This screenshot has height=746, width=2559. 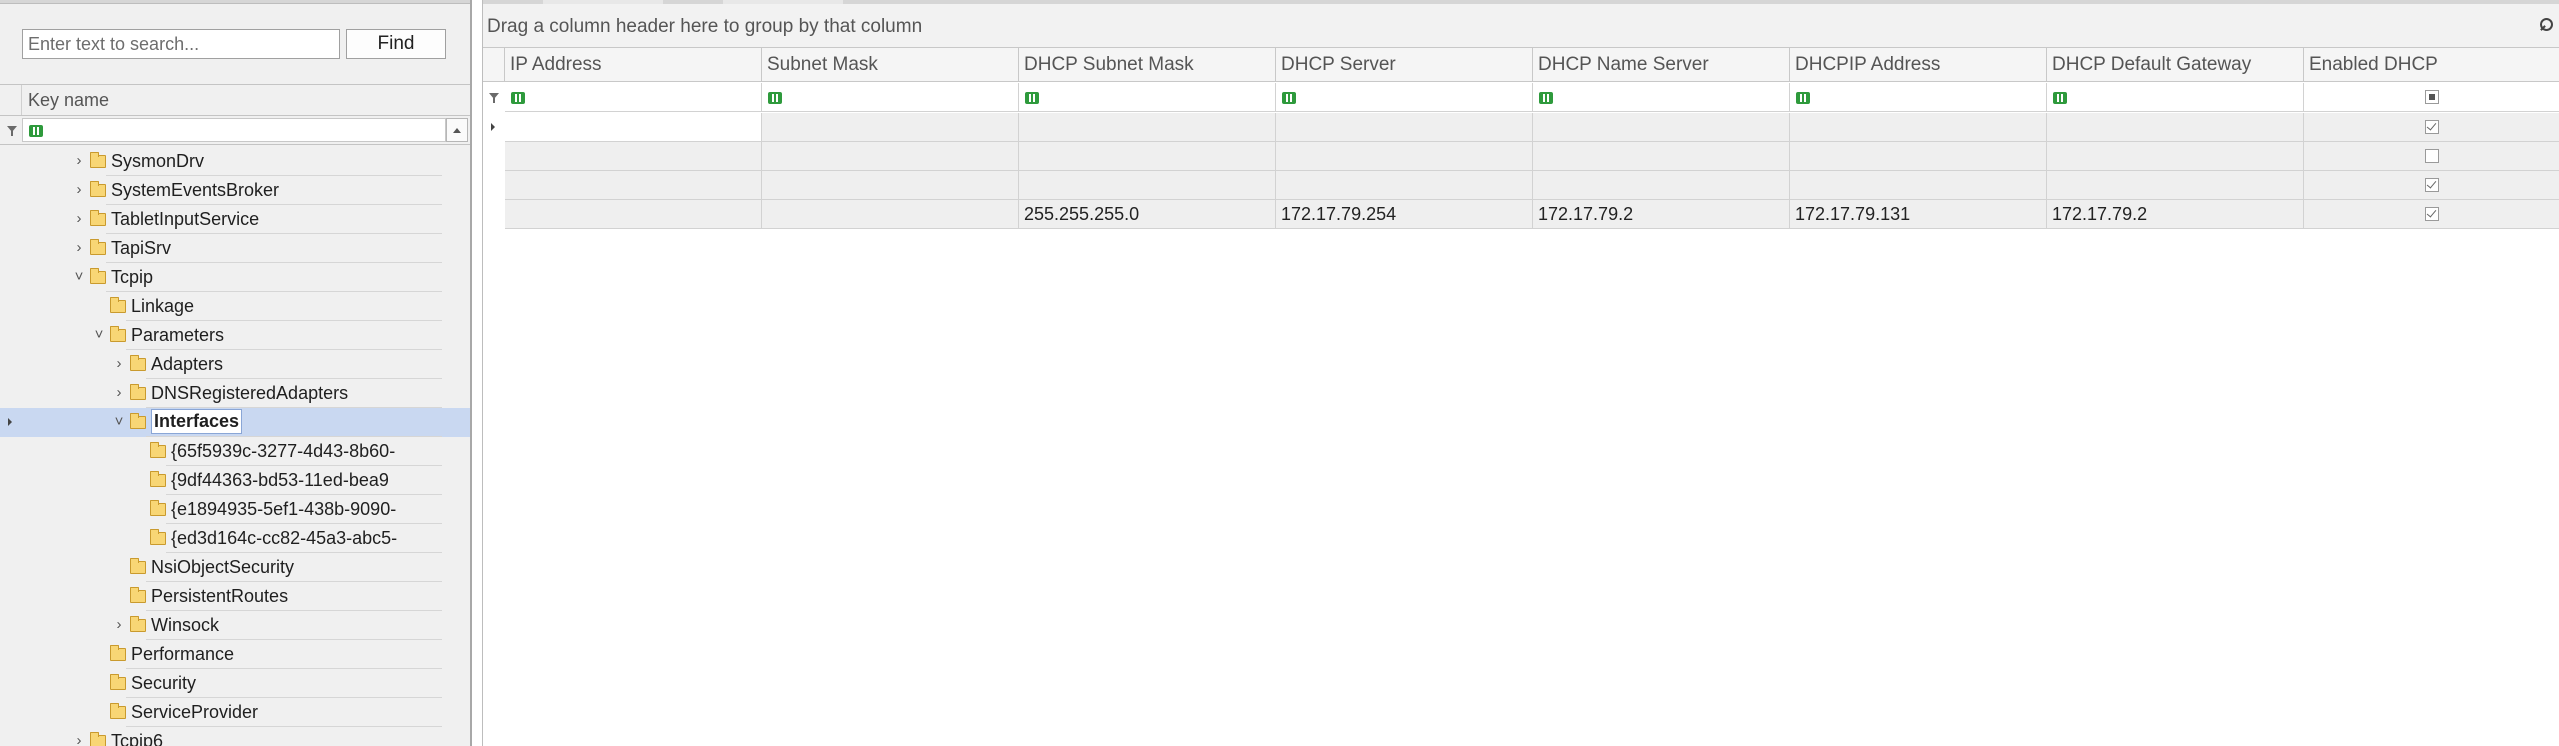 I want to click on tree-column-header: Key name, so click(x=235, y=100).